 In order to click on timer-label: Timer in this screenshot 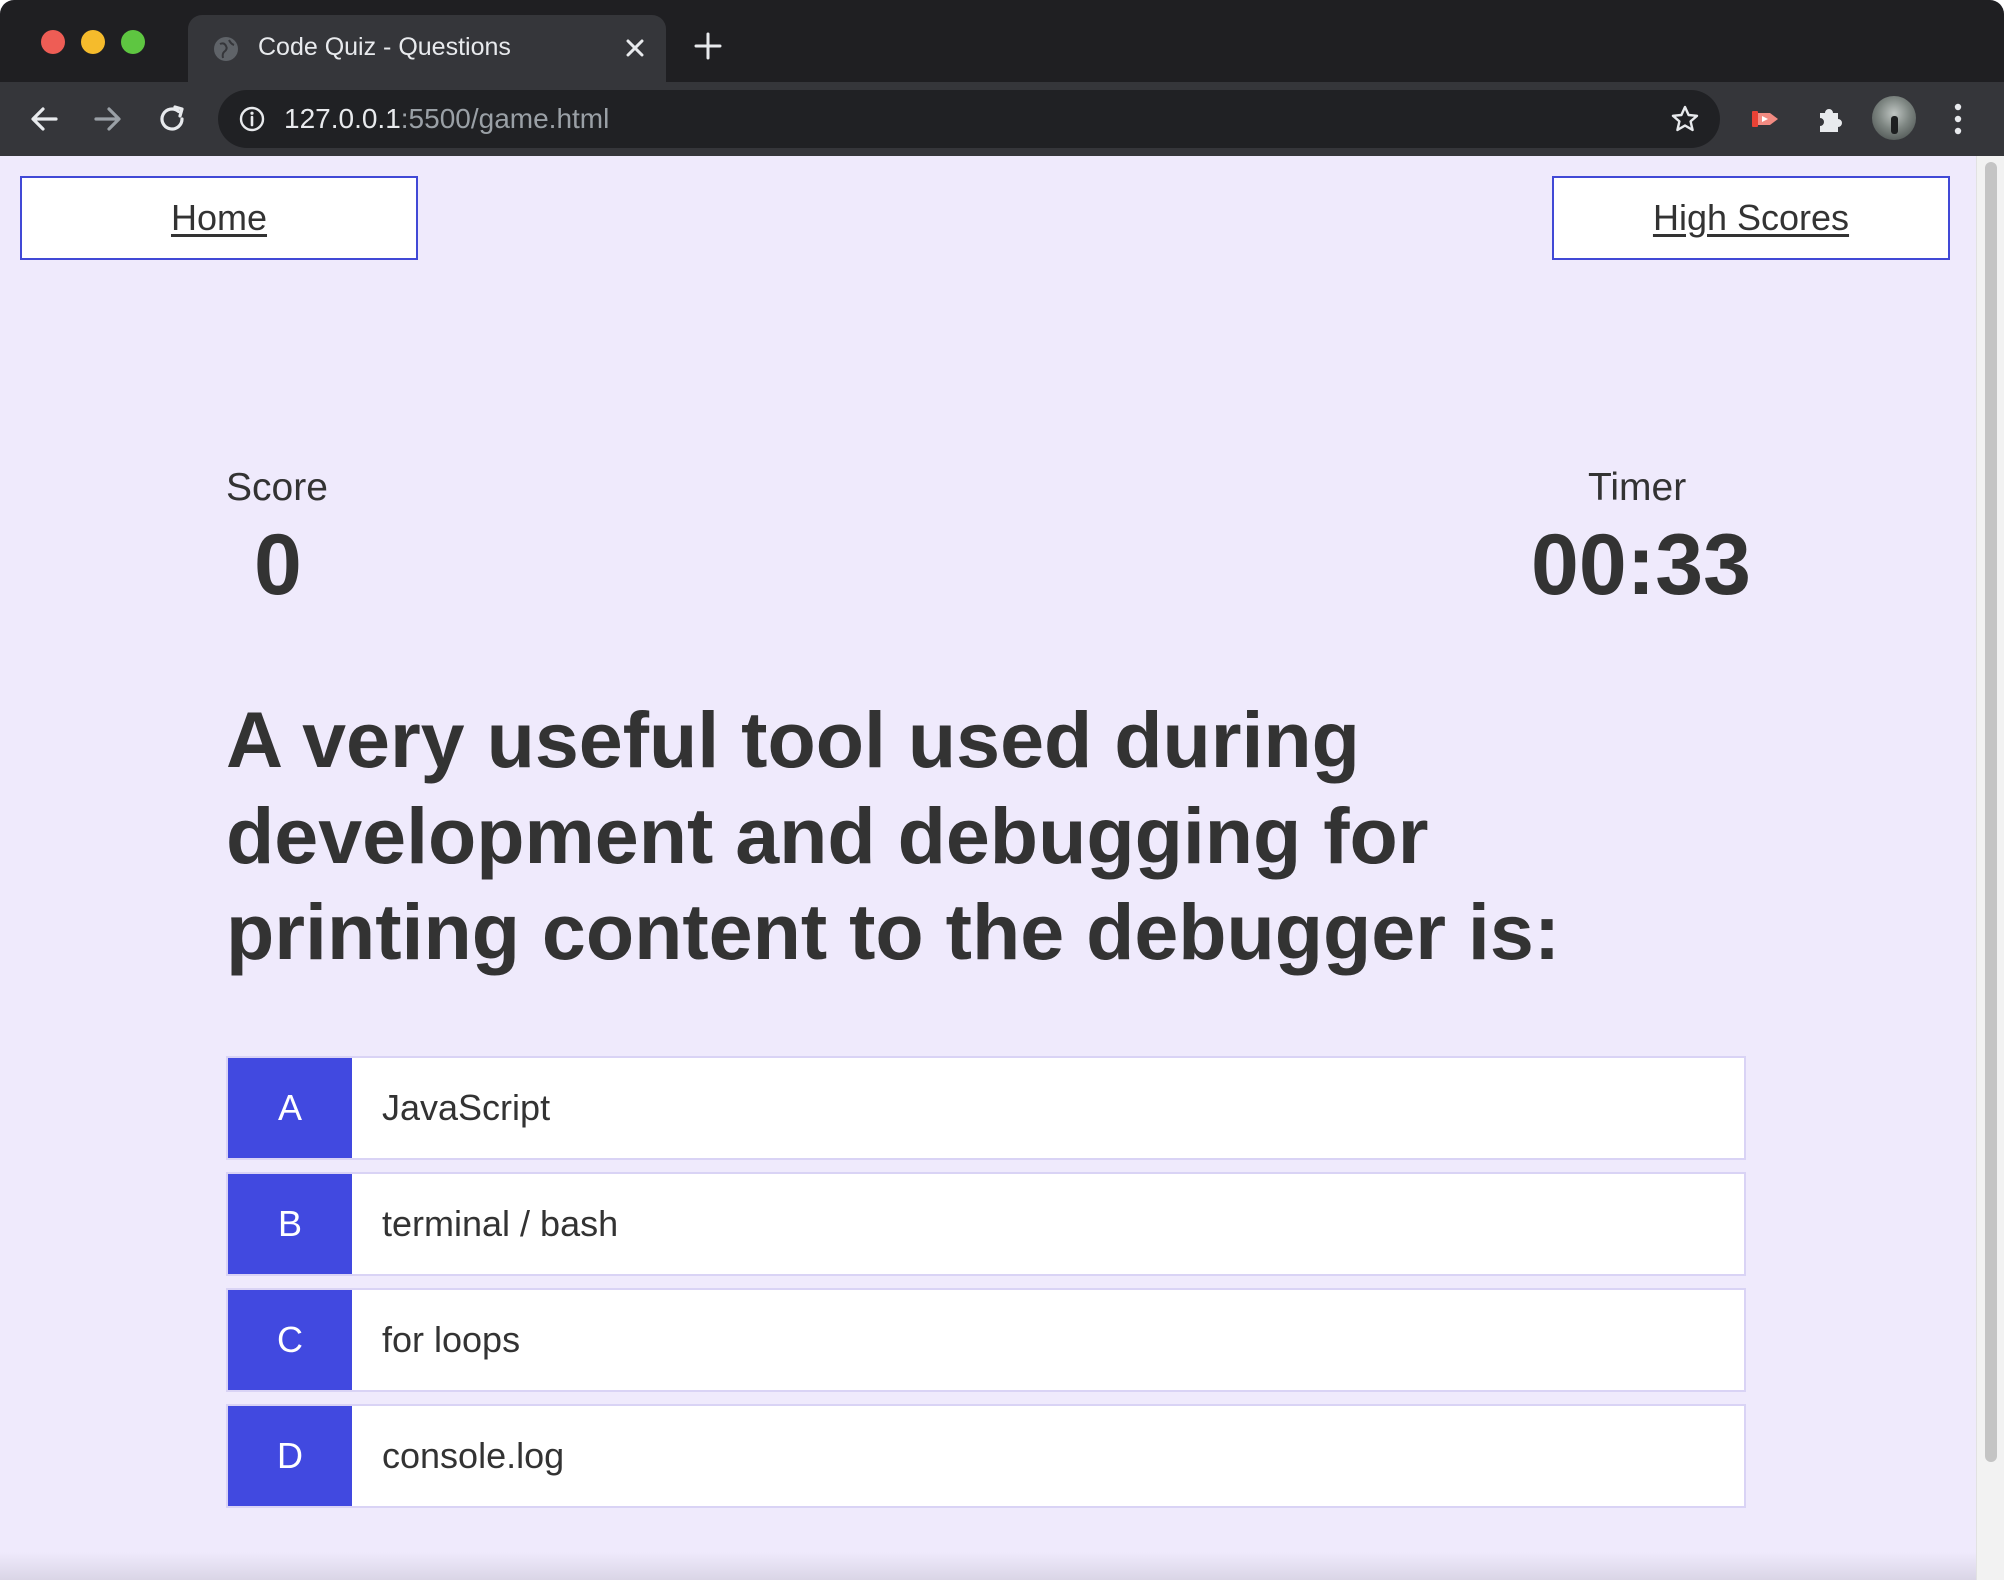, I will do `click(1637, 487)`.